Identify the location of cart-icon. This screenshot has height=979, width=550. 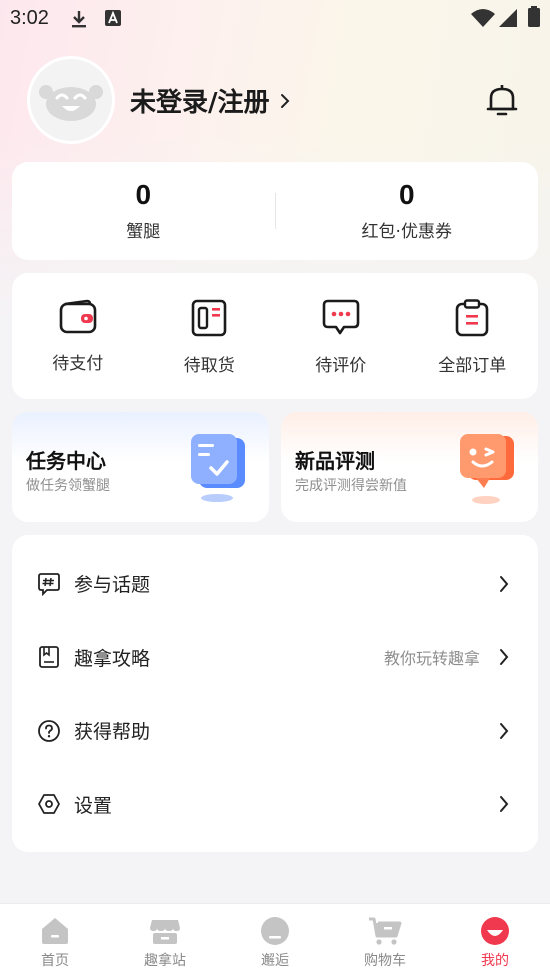
(385, 931).